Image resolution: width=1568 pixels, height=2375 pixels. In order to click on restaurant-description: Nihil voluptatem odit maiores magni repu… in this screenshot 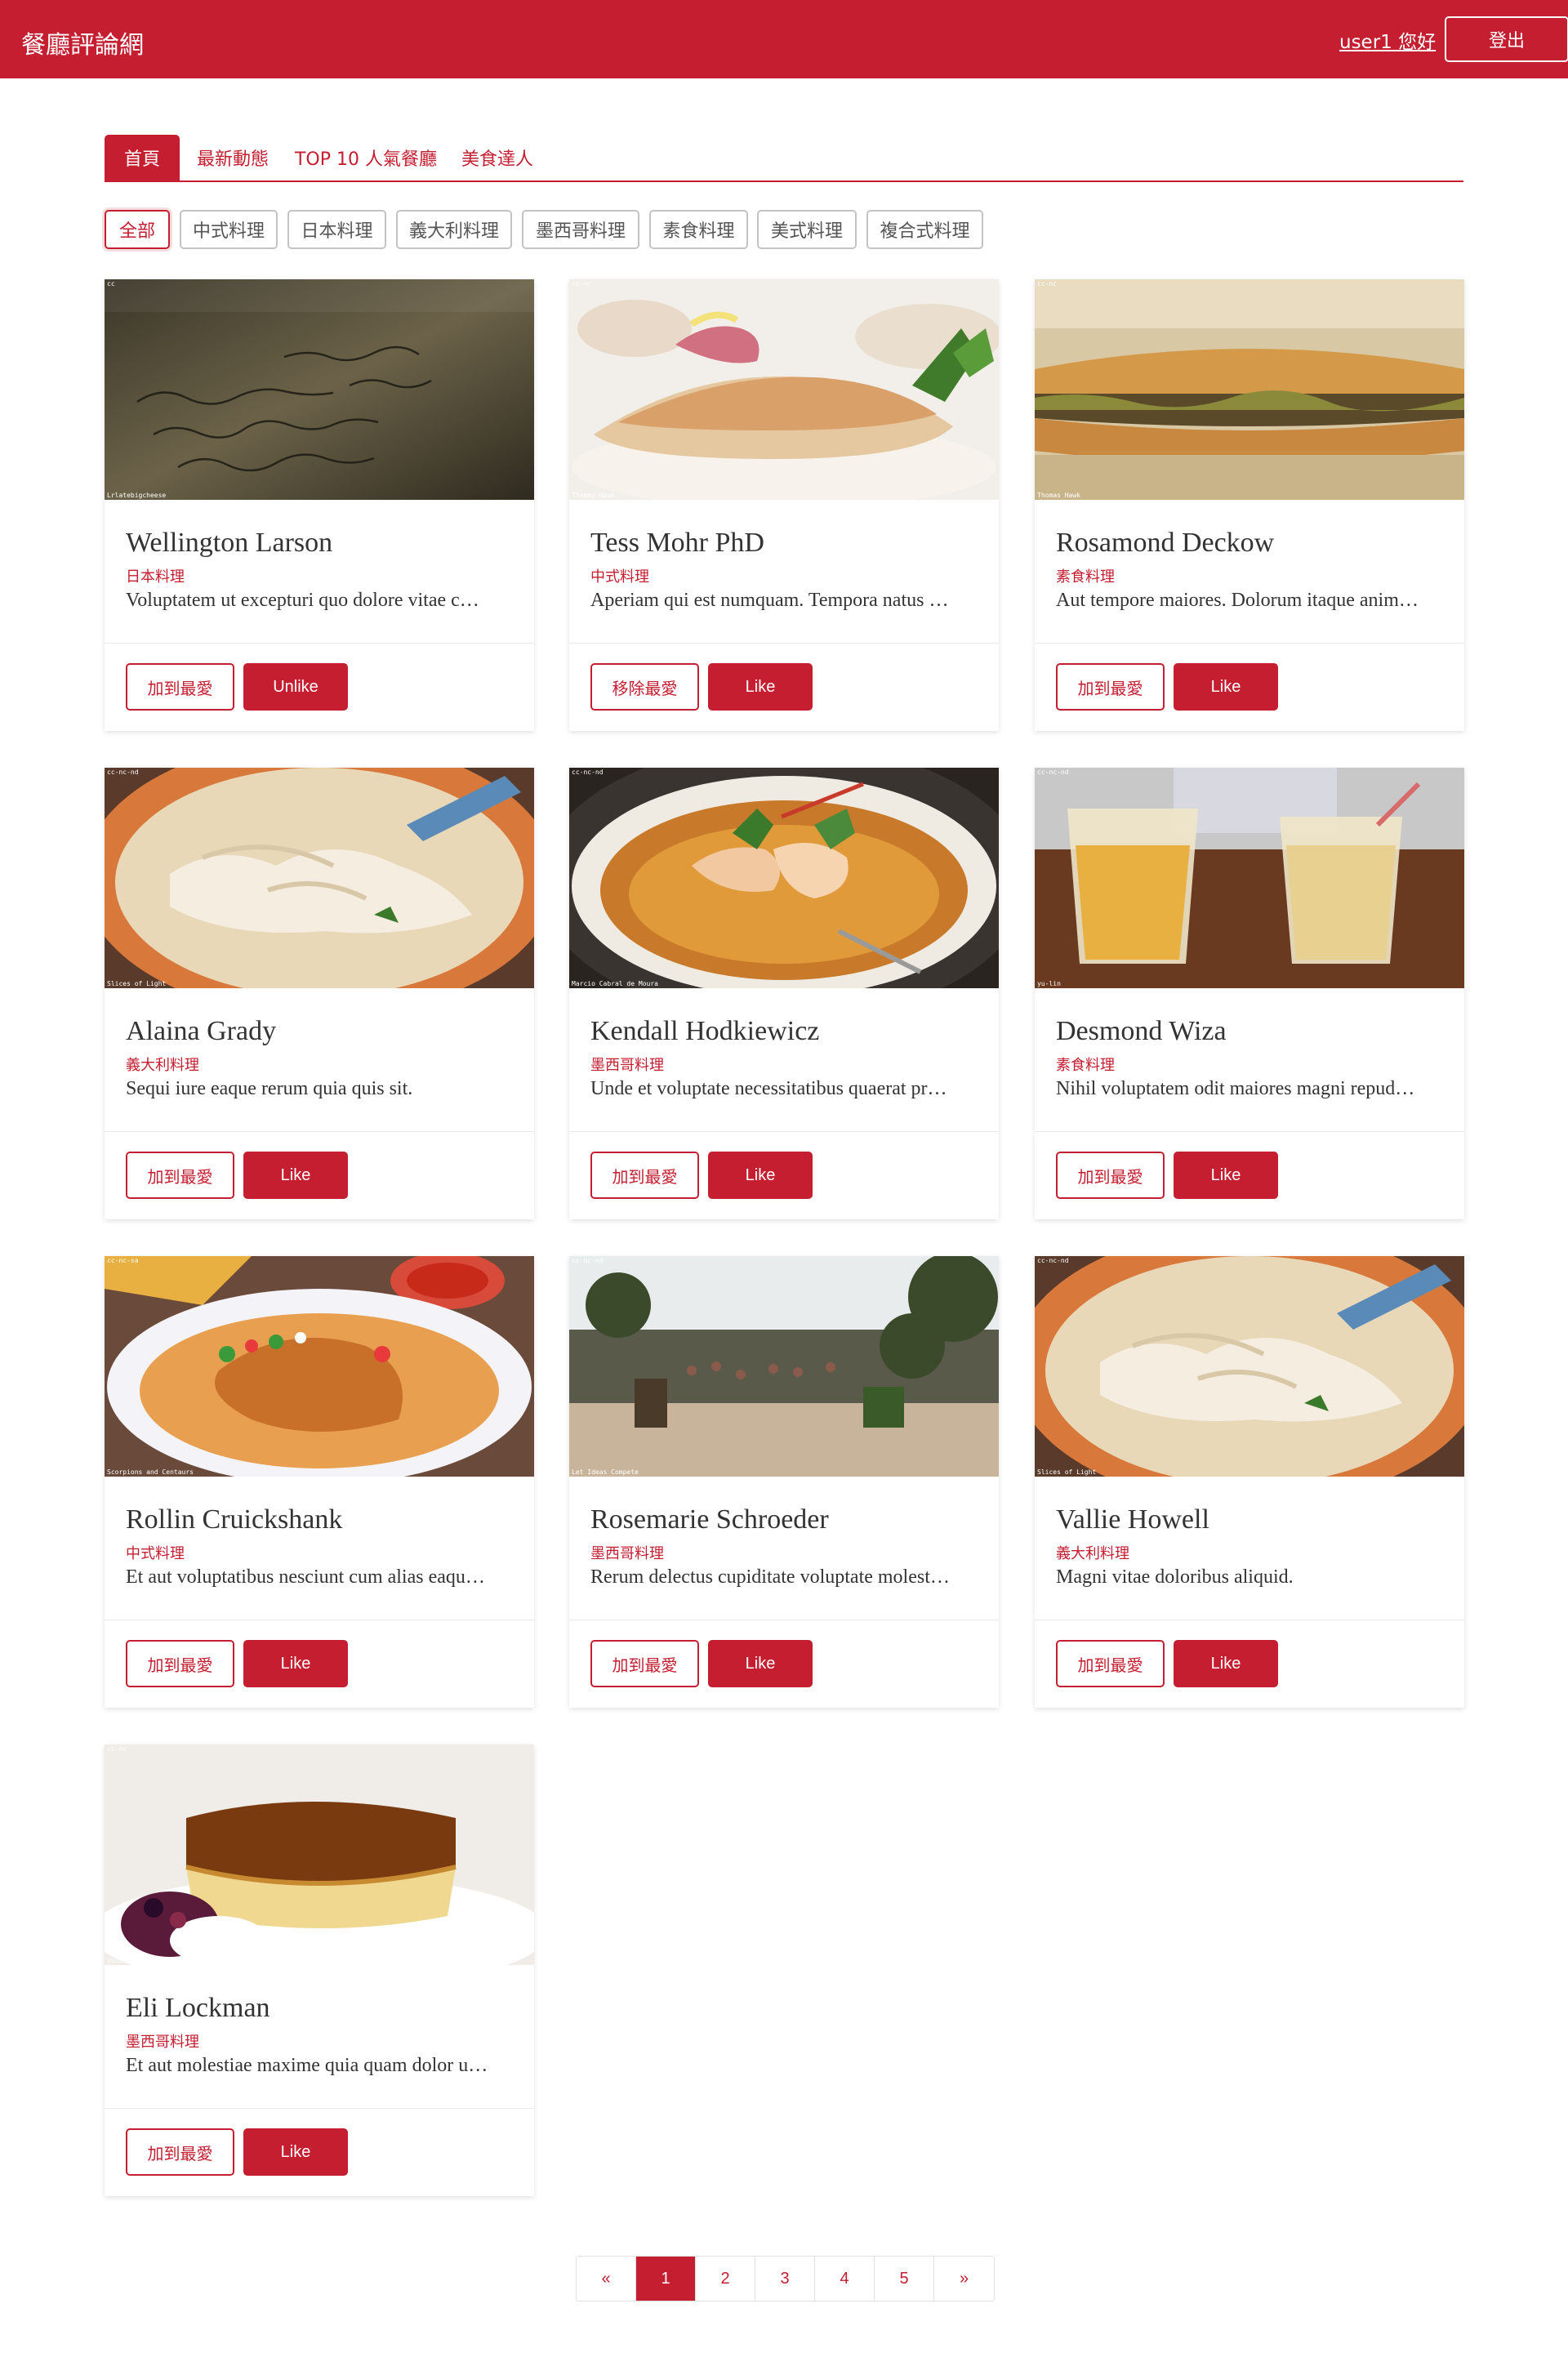, I will do `click(1235, 1088)`.